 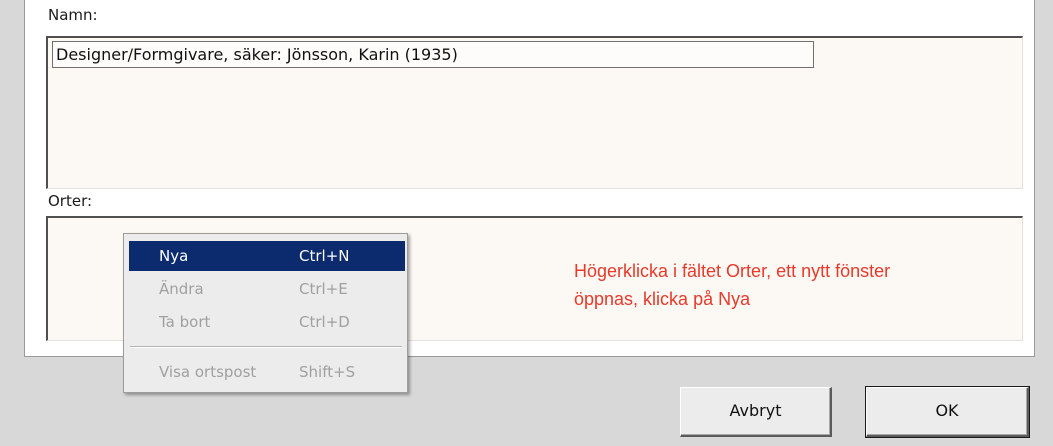 I want to click on orter-label: Orter:, so click(x=70, y=201).